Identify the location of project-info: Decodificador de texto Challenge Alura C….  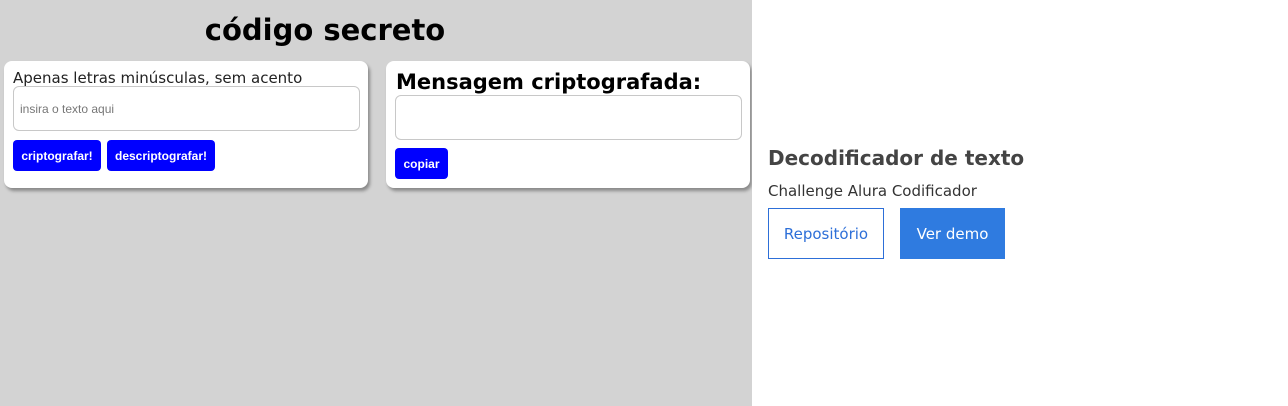
(896, 202).